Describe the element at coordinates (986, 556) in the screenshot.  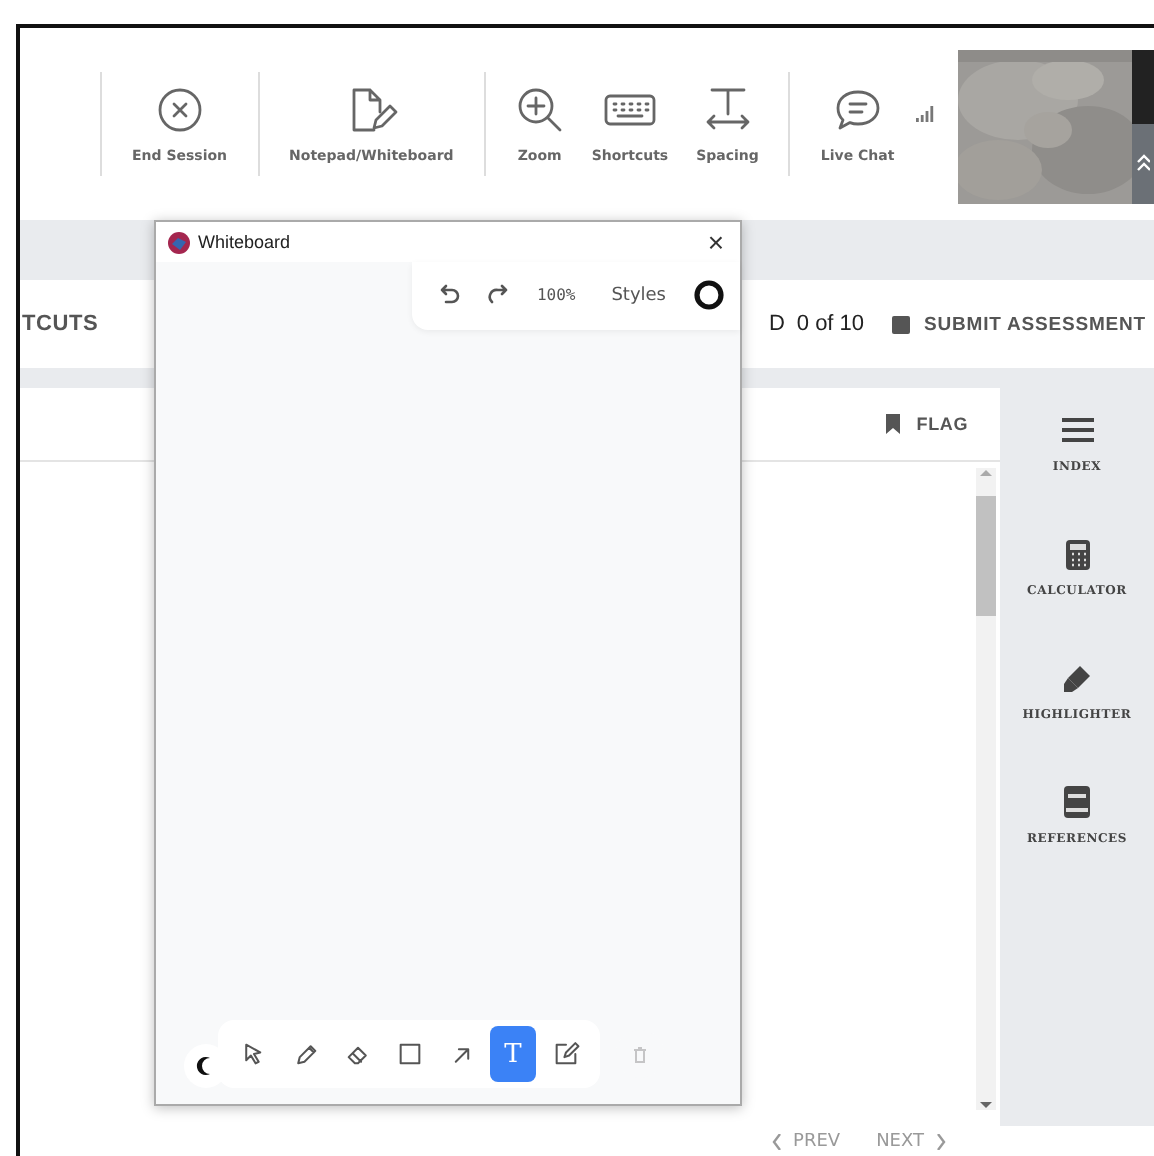
I see `scroll-thumb` at that location.